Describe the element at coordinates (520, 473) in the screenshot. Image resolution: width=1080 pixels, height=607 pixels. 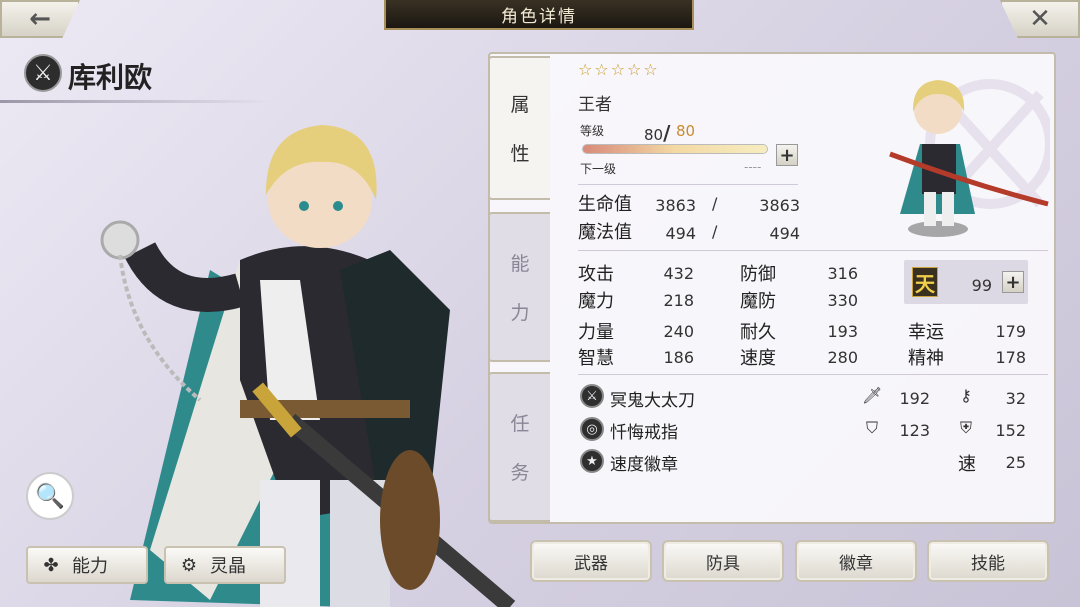
I see `tab-label: 务` at that location.